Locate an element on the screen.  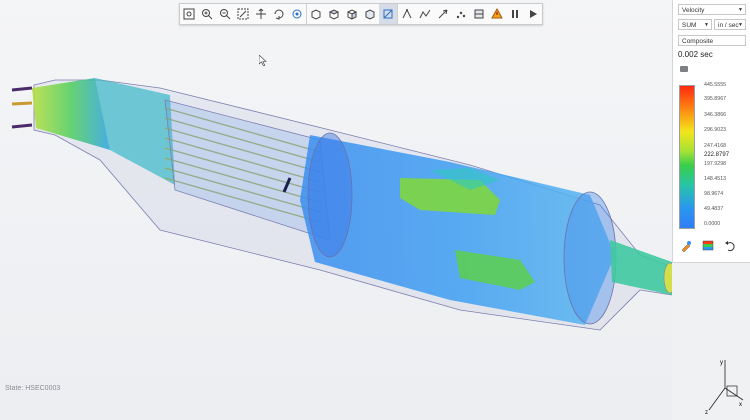
svg-text: y is located at coordinates (721, 363).